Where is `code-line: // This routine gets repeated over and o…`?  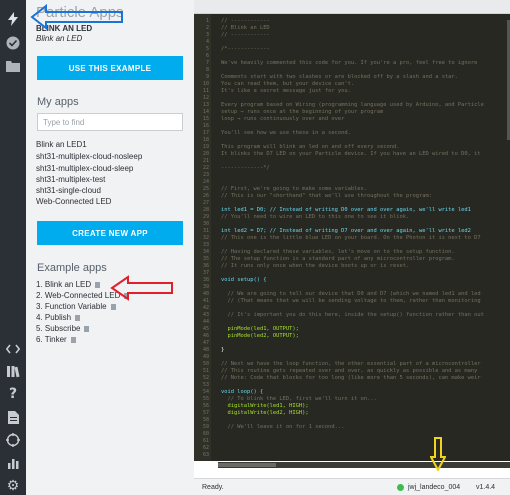
code-line: // This routine gets repeated over and o… is located at coordinates (349, 371).